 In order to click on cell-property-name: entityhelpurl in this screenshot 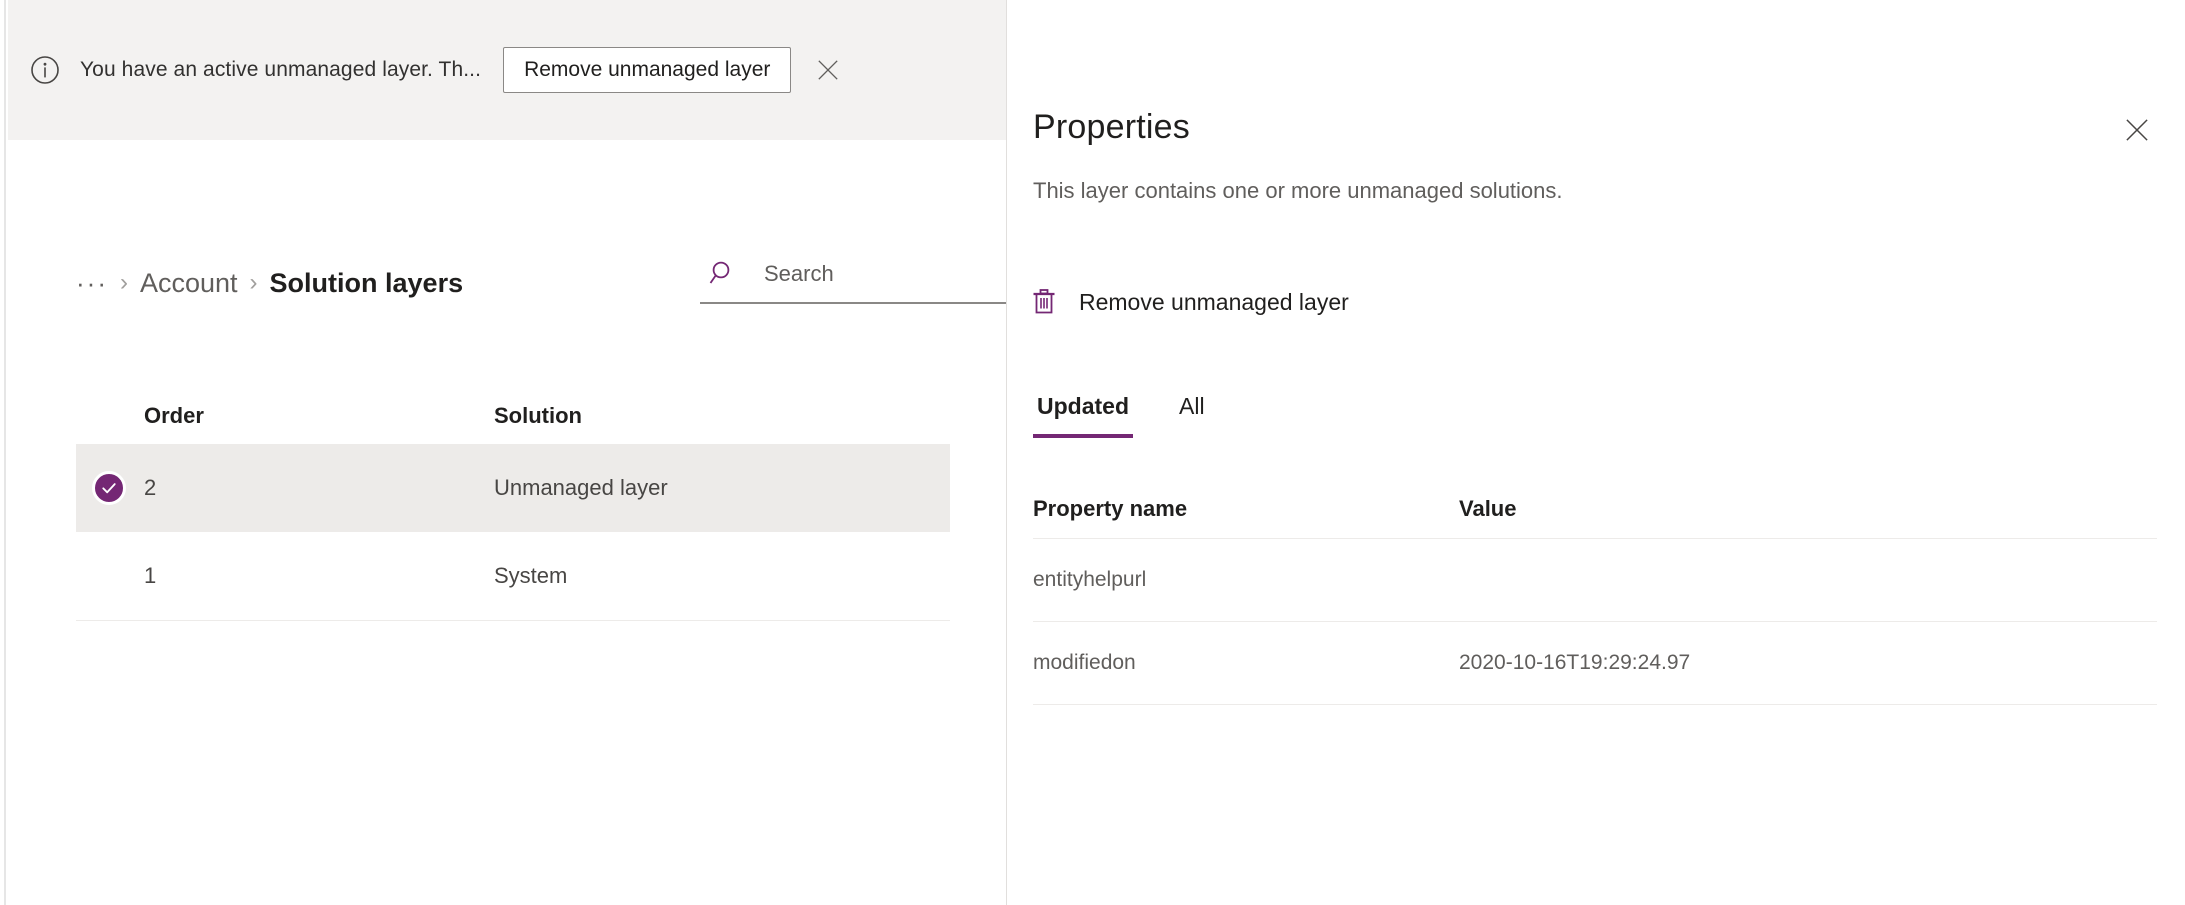, I will do `click(1090, 579)`.